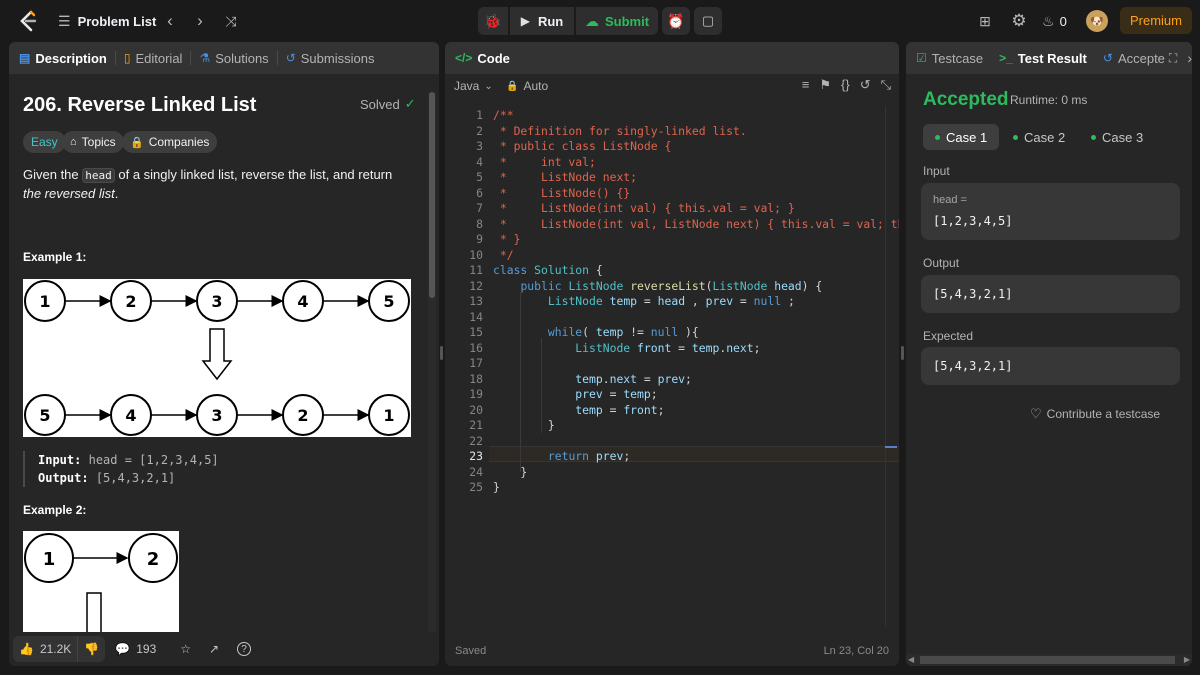  Describe the element at coordinates (708, 21) in the screenshot. I see `notes-button: ▢` at that location.